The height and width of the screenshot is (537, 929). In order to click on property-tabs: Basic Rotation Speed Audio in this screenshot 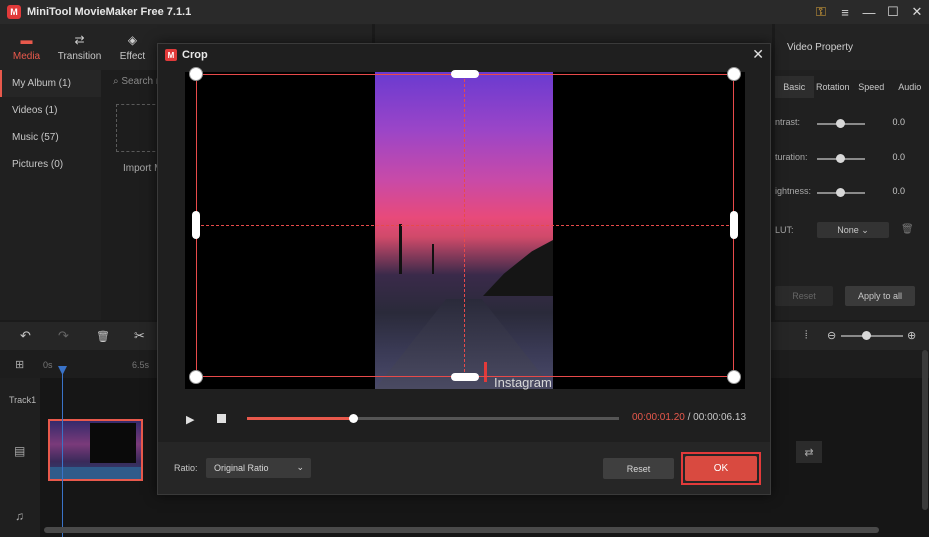, I will do `click(852, 87)`.